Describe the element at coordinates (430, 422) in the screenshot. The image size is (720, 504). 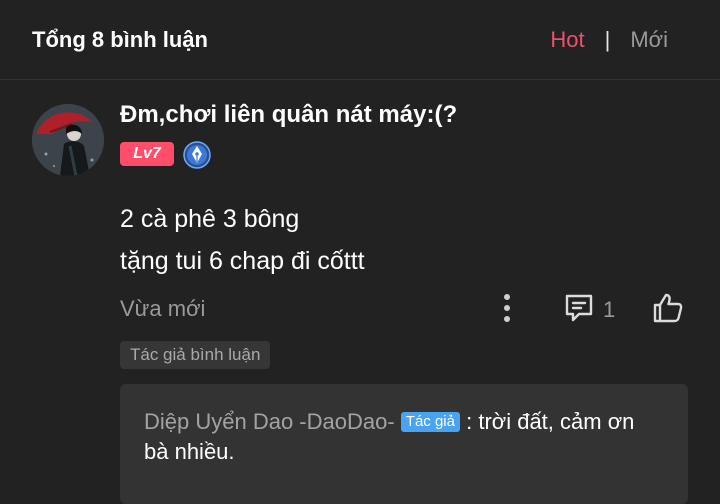
I see `author-badge: Tác giả` at that location.